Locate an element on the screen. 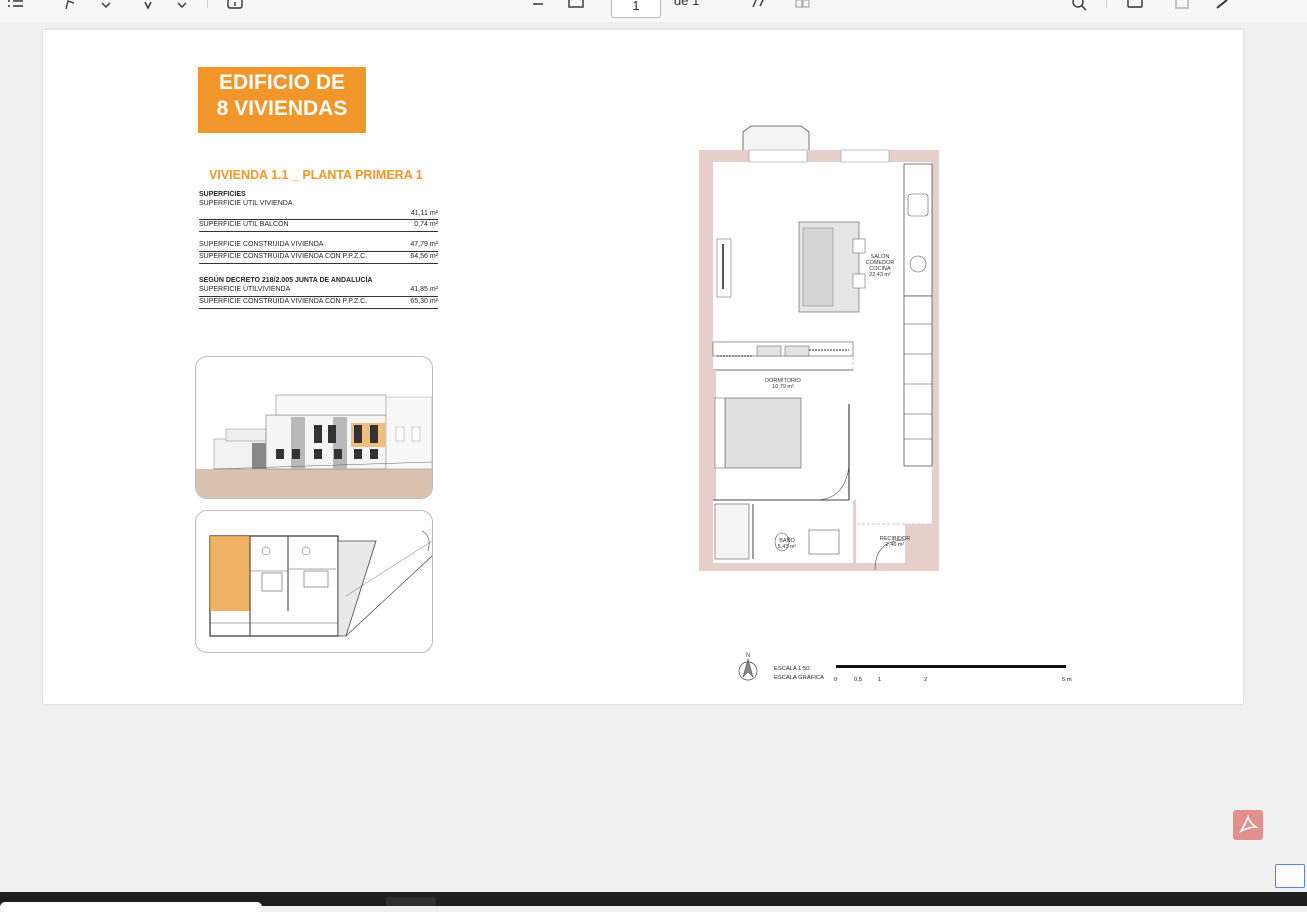 This screenshot has height=912, width=1307. surface-value: 0,74 m² is located at coordinates (426, 224).